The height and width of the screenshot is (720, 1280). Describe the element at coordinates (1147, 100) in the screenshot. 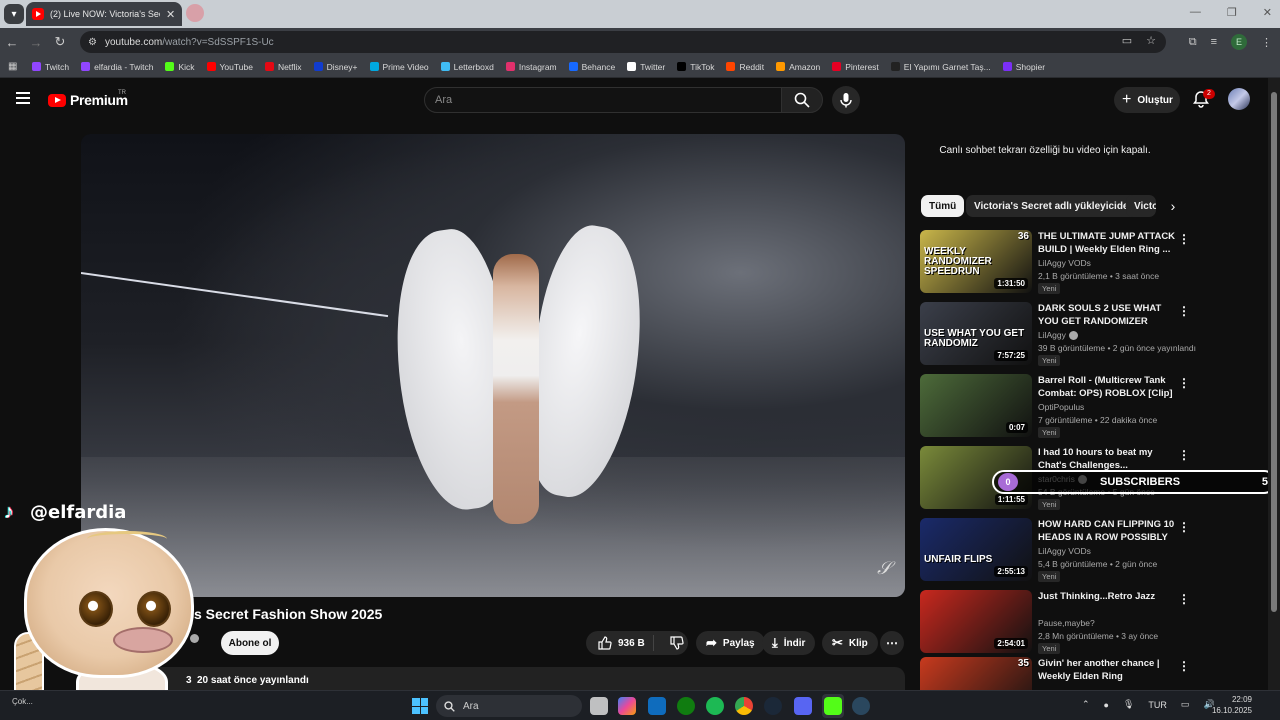

I see `create-button: + Oluştur` at that location.